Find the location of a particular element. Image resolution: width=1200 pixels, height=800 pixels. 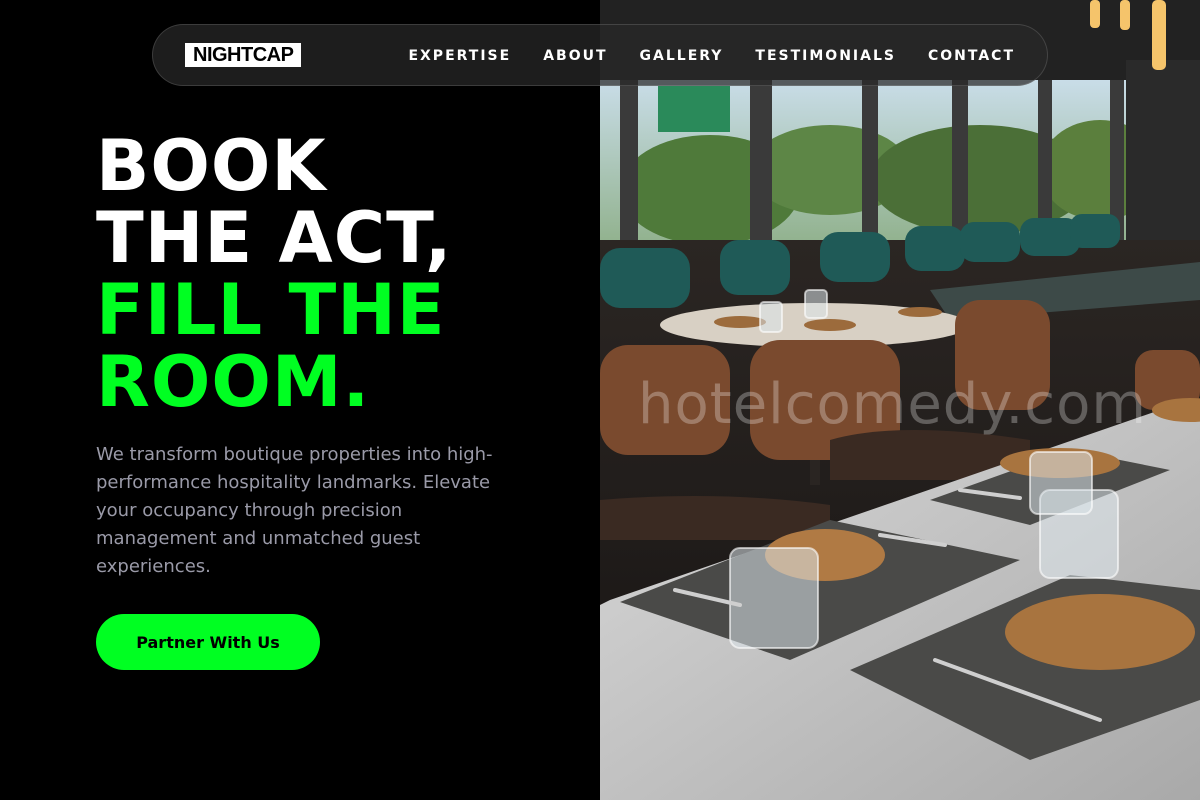

headline-line-1: BOOK is located at coordinates (211, 166).